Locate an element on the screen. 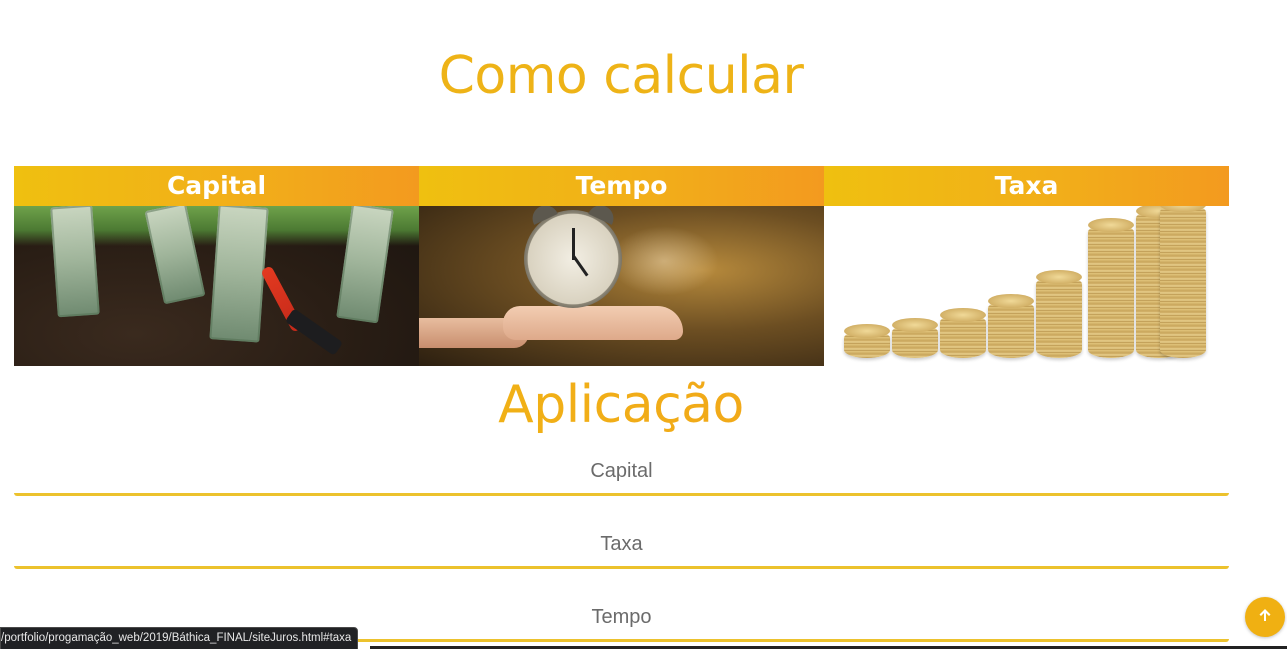 The width and height of the screenshot is (1287, 649). card-capital-label: Capital is located at coordinates (216, 186).